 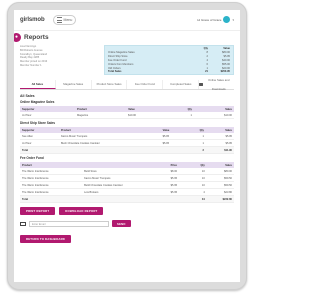 I want to click on table-cell: 2, so click(x=196, y=150).